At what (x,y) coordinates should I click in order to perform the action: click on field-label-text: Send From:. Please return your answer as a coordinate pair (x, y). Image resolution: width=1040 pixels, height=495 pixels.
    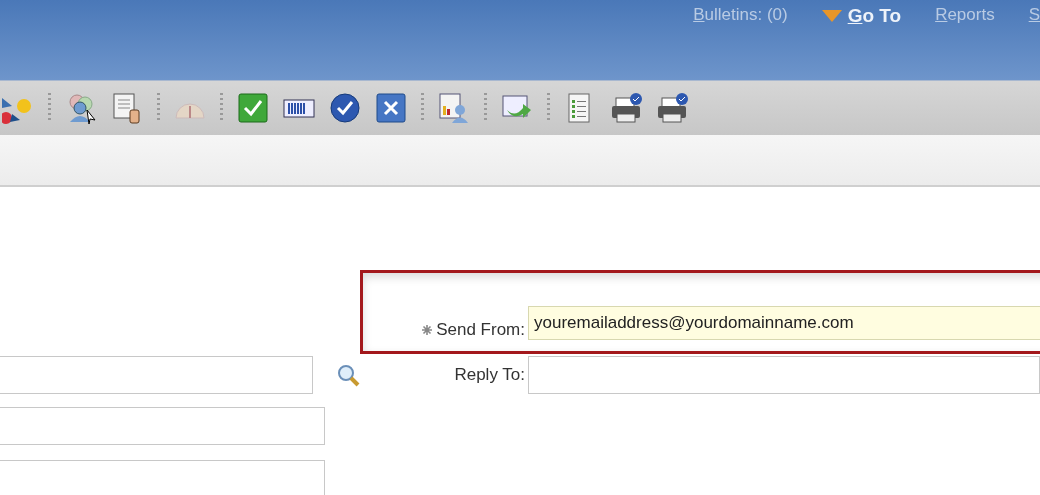
    Looking at the image, I should click on (480, 330).